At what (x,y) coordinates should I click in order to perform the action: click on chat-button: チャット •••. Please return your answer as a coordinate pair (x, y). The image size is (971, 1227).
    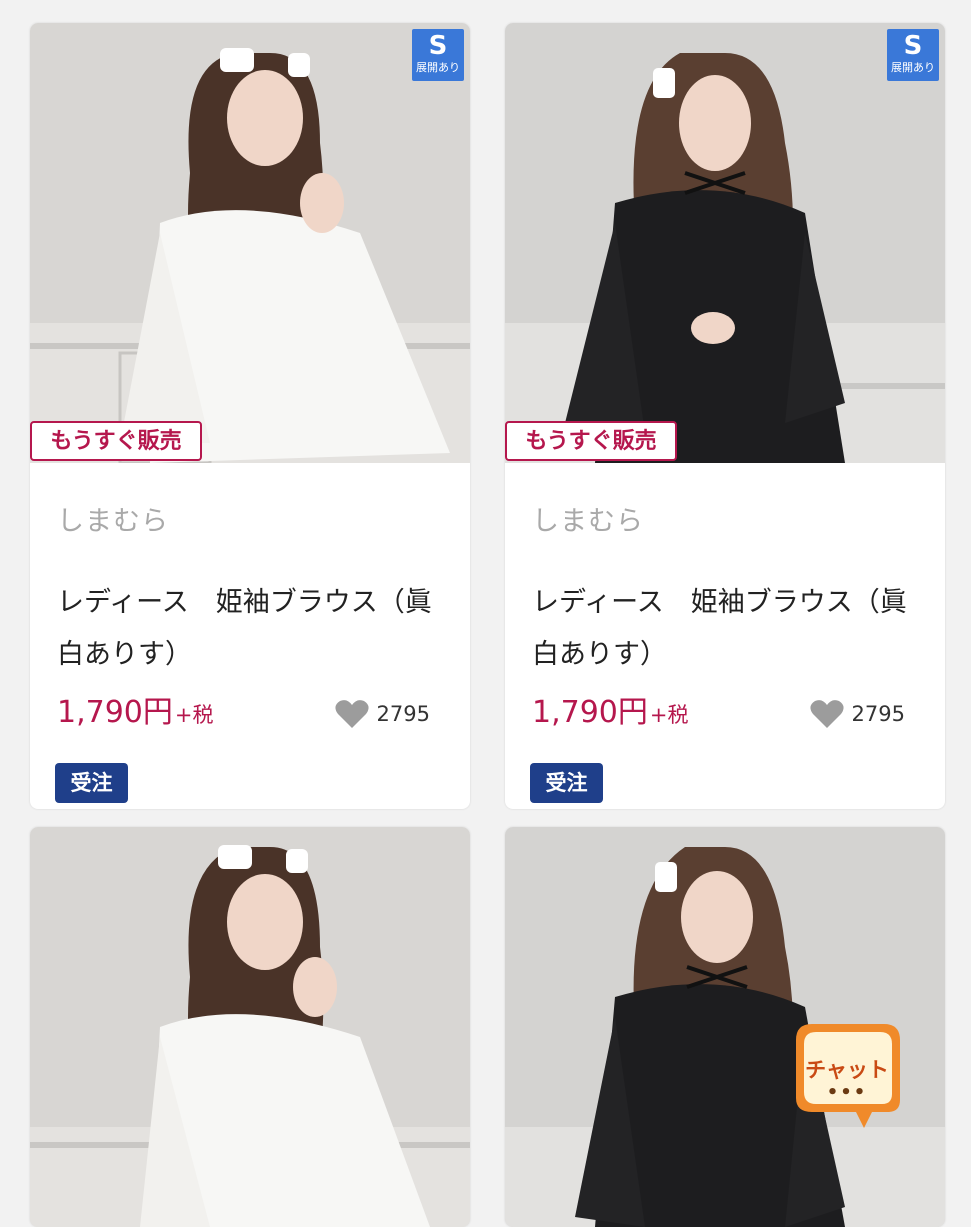
    Looking at the image, I should click on (848, 1076).